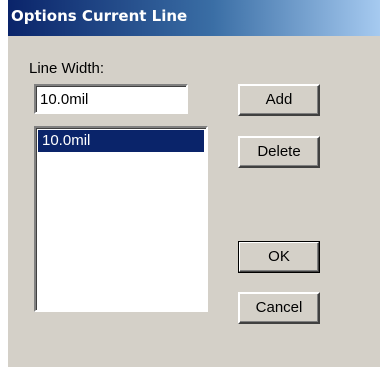 The image size is (388, 367). Describe the element at coordinates (279, 257) in the screenshot. I see `ok-button: OK` at that location.